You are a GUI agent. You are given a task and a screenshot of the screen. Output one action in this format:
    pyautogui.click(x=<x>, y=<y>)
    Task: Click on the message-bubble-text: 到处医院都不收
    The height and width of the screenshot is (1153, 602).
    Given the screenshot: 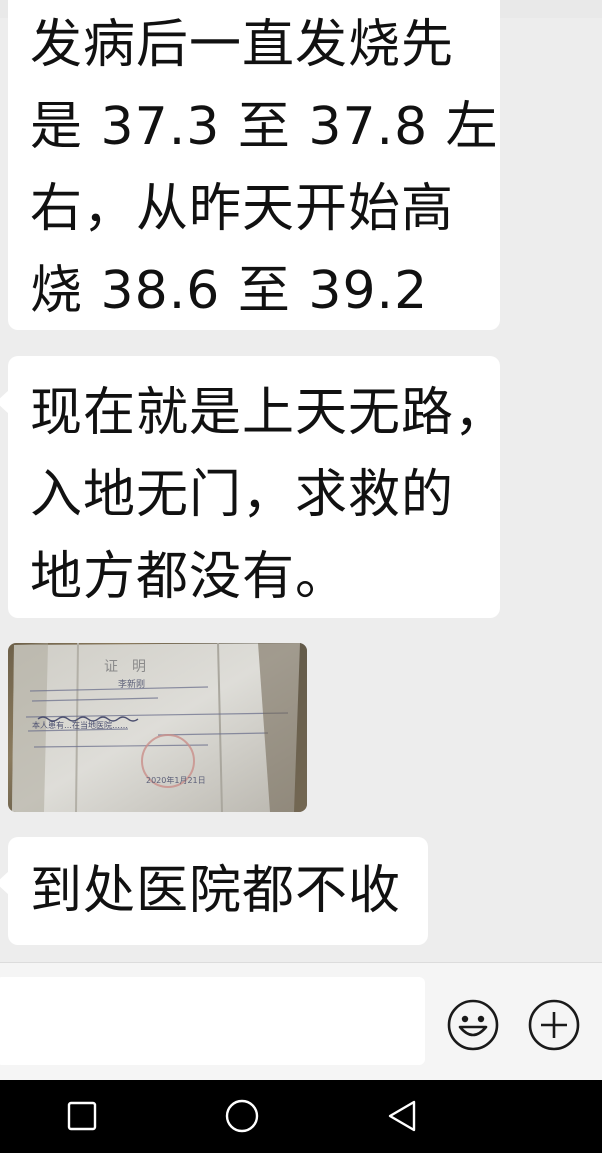 What is the action you would take?
    pyautogui.click(x=214, y=891)
    